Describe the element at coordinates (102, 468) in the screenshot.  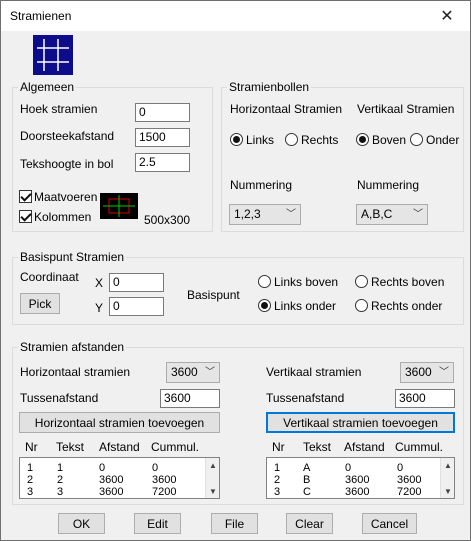
I see `cell-afstand: 0` at that location.